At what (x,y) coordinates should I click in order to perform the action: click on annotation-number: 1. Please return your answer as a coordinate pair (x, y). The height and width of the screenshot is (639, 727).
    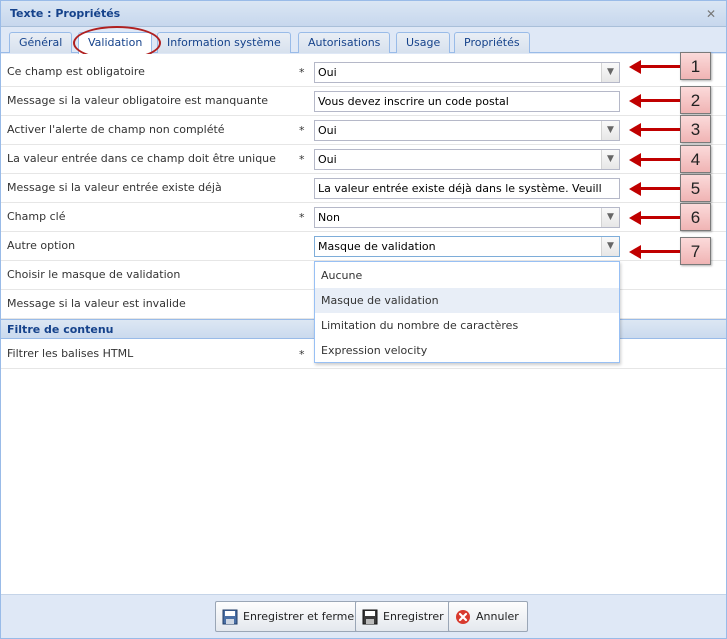
    Looking at the image, I should click on (695, 66).